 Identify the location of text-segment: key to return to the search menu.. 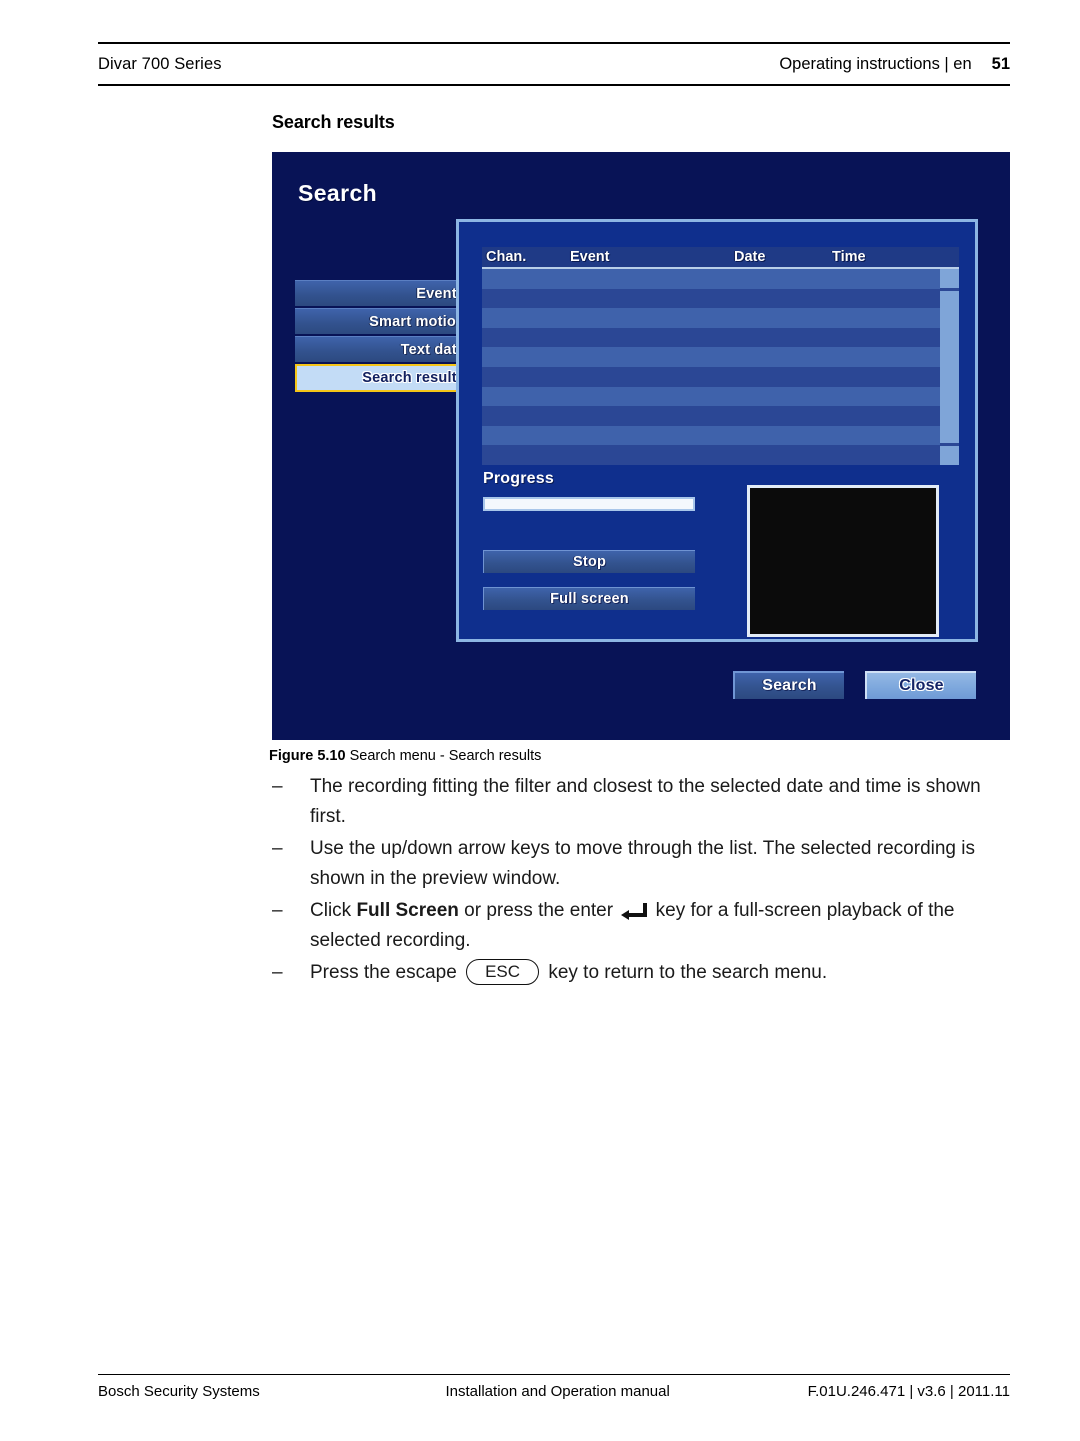
(685, 972).